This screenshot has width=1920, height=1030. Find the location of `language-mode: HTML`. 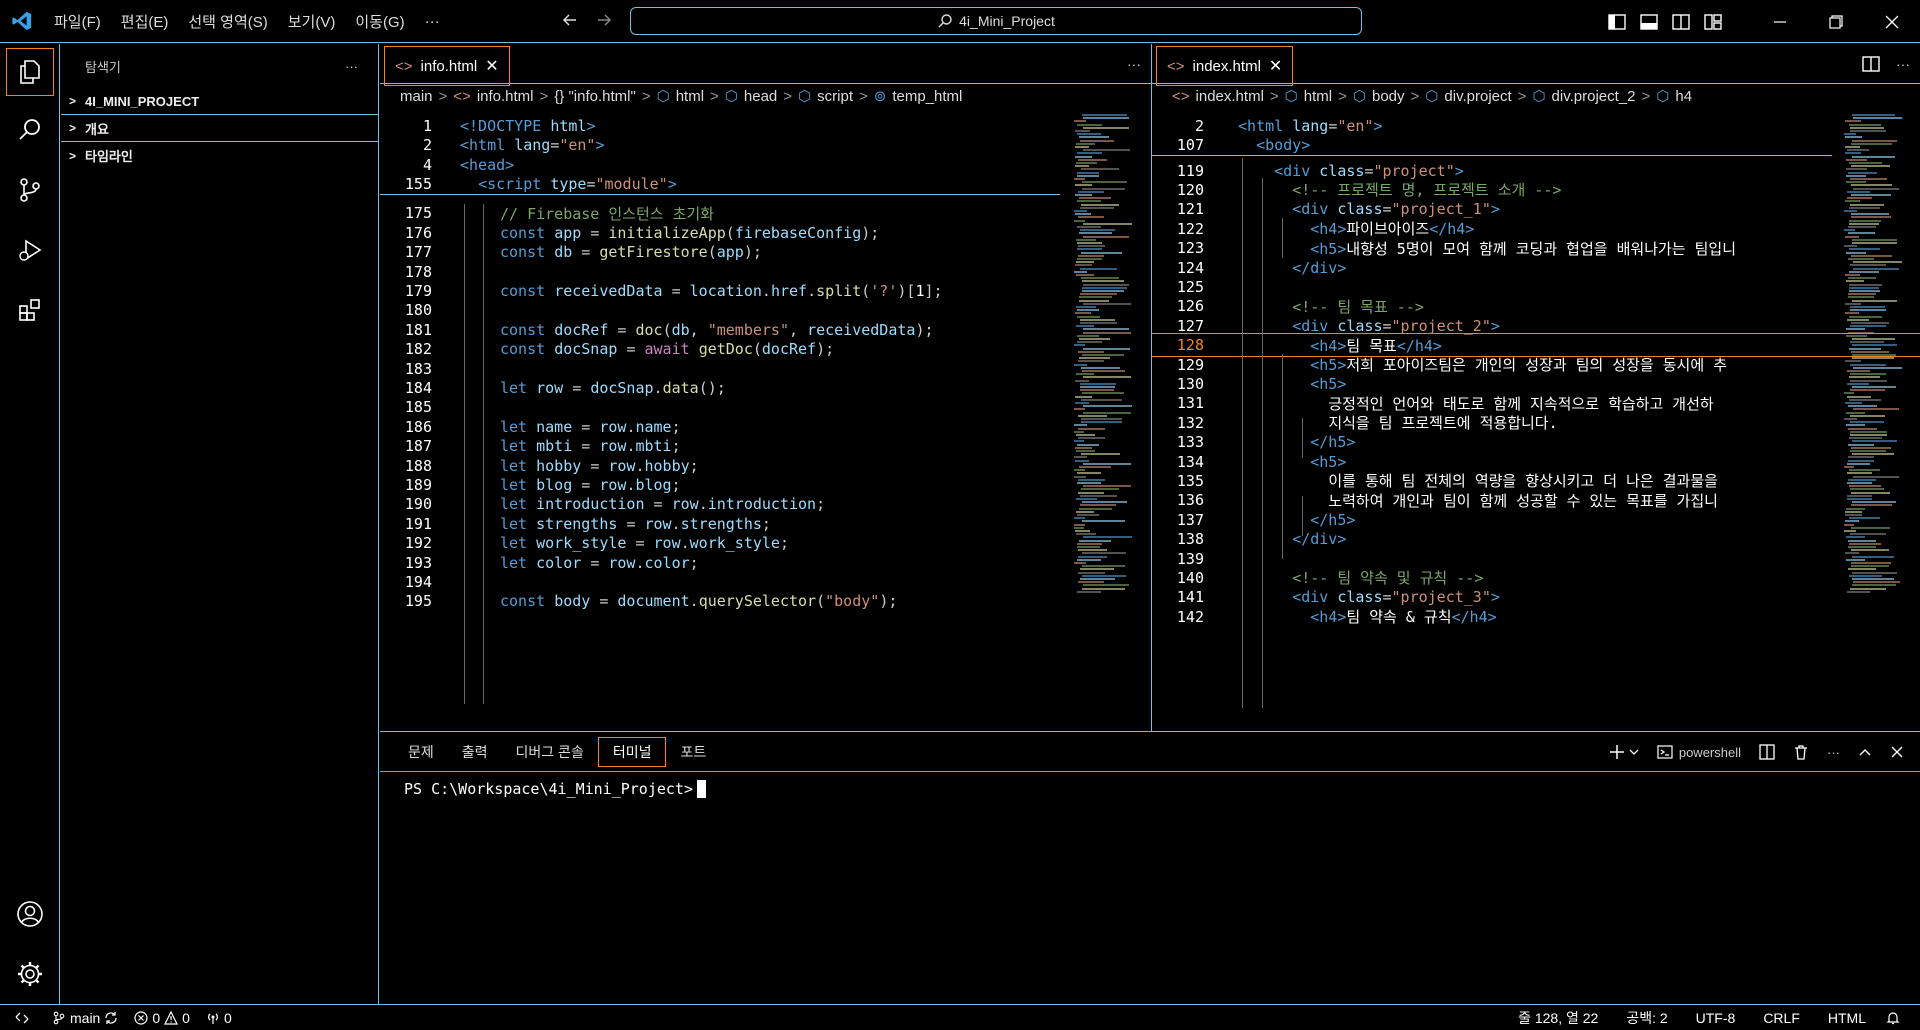

language-mode: HTML is located at coordinates (1847, 1018).